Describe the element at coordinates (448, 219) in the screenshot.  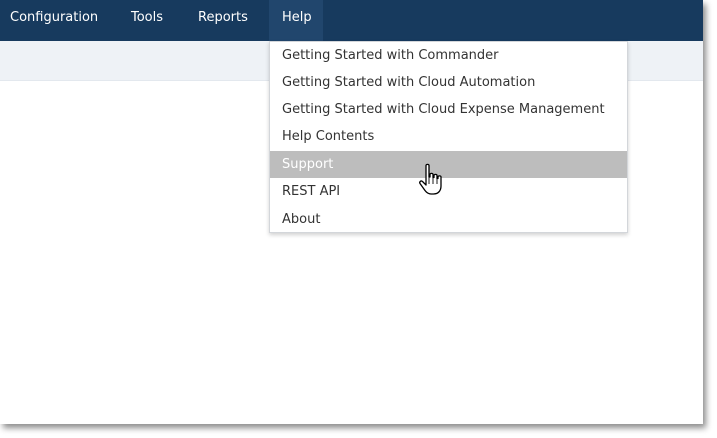
I see `menu-item-about: About` at that location.